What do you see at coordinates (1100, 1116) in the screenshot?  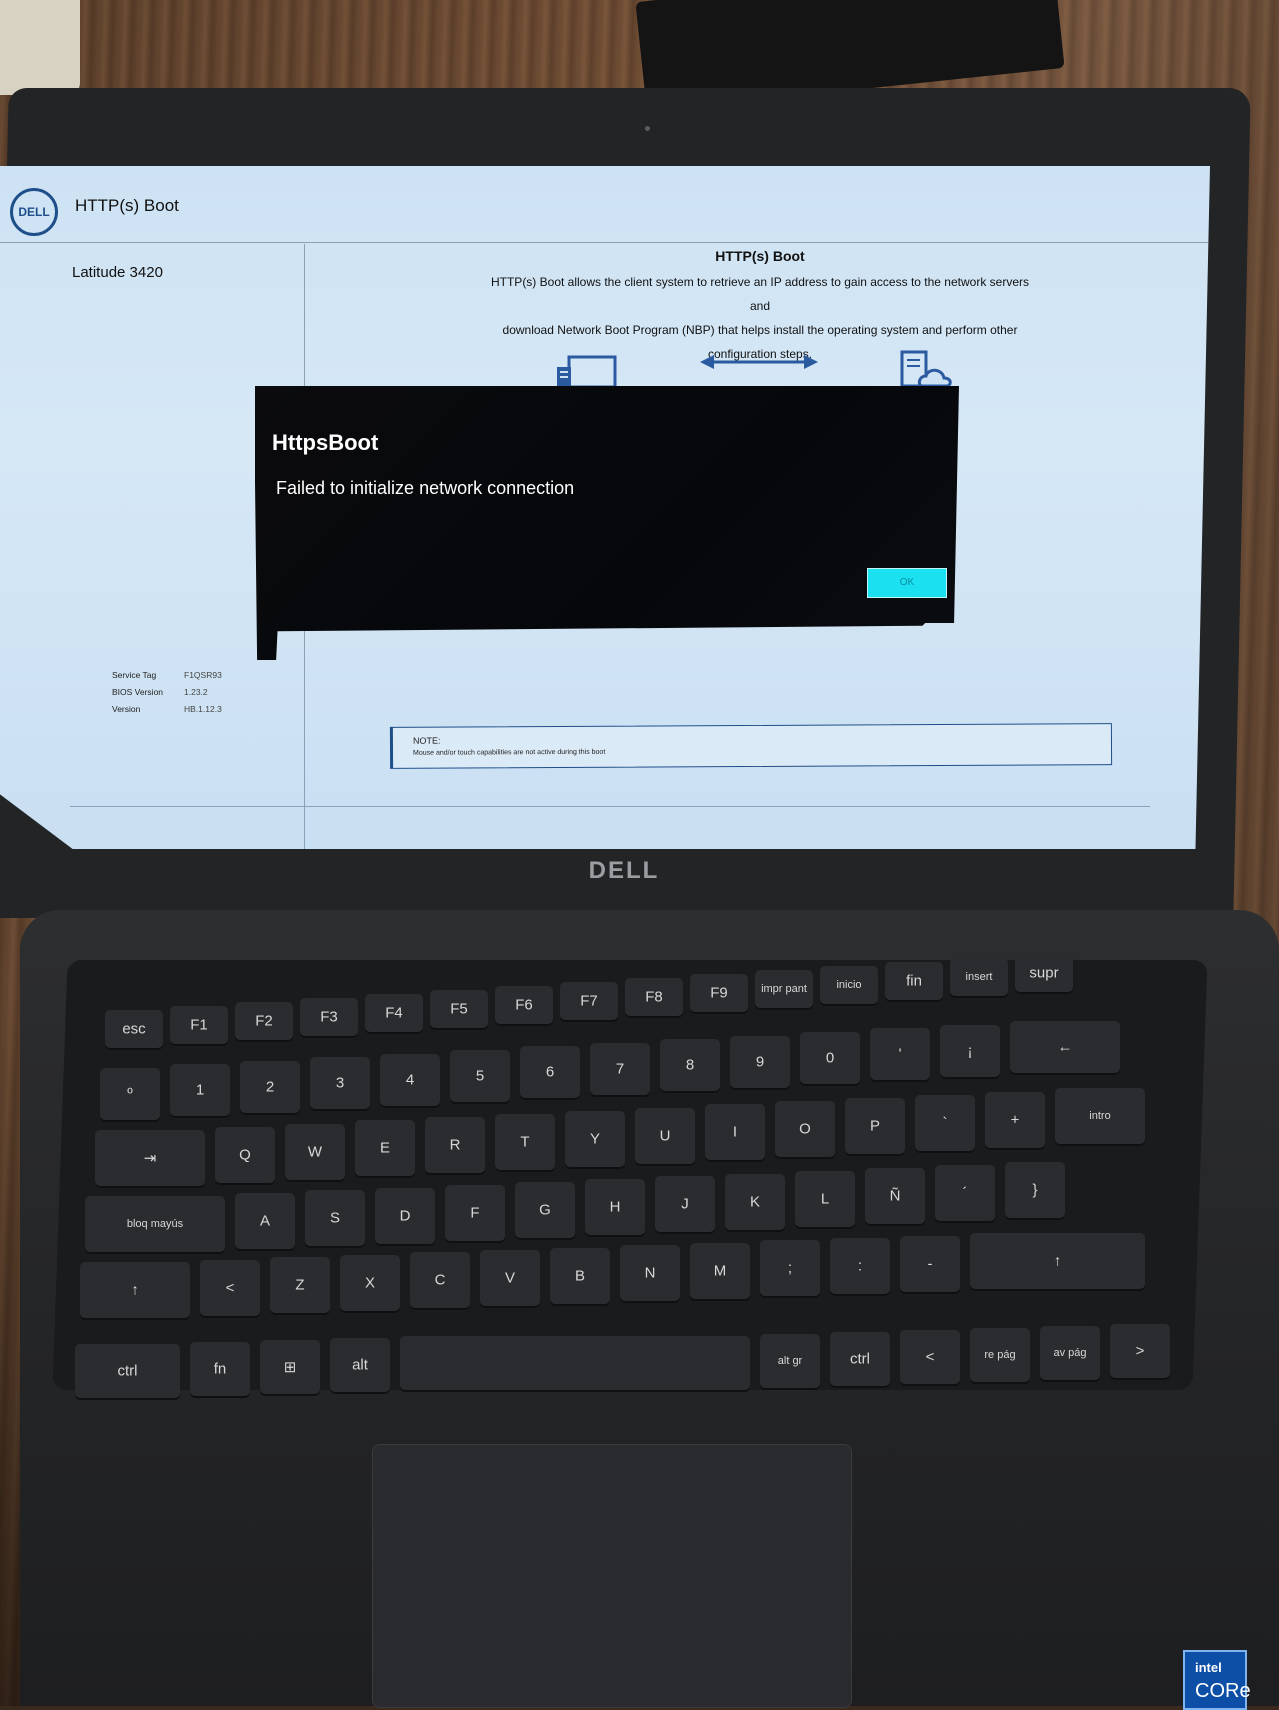 I see `key-q-13: intro` at bounding box center [1100, 1116].